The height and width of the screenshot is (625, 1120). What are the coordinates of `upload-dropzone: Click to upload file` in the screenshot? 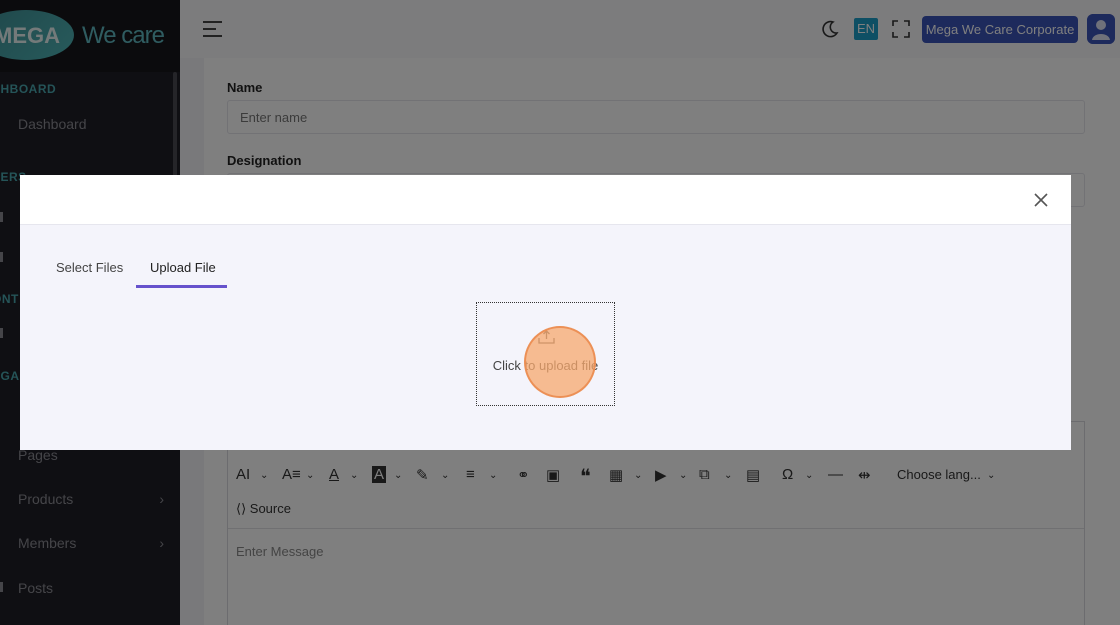 It's located at (545, 354).